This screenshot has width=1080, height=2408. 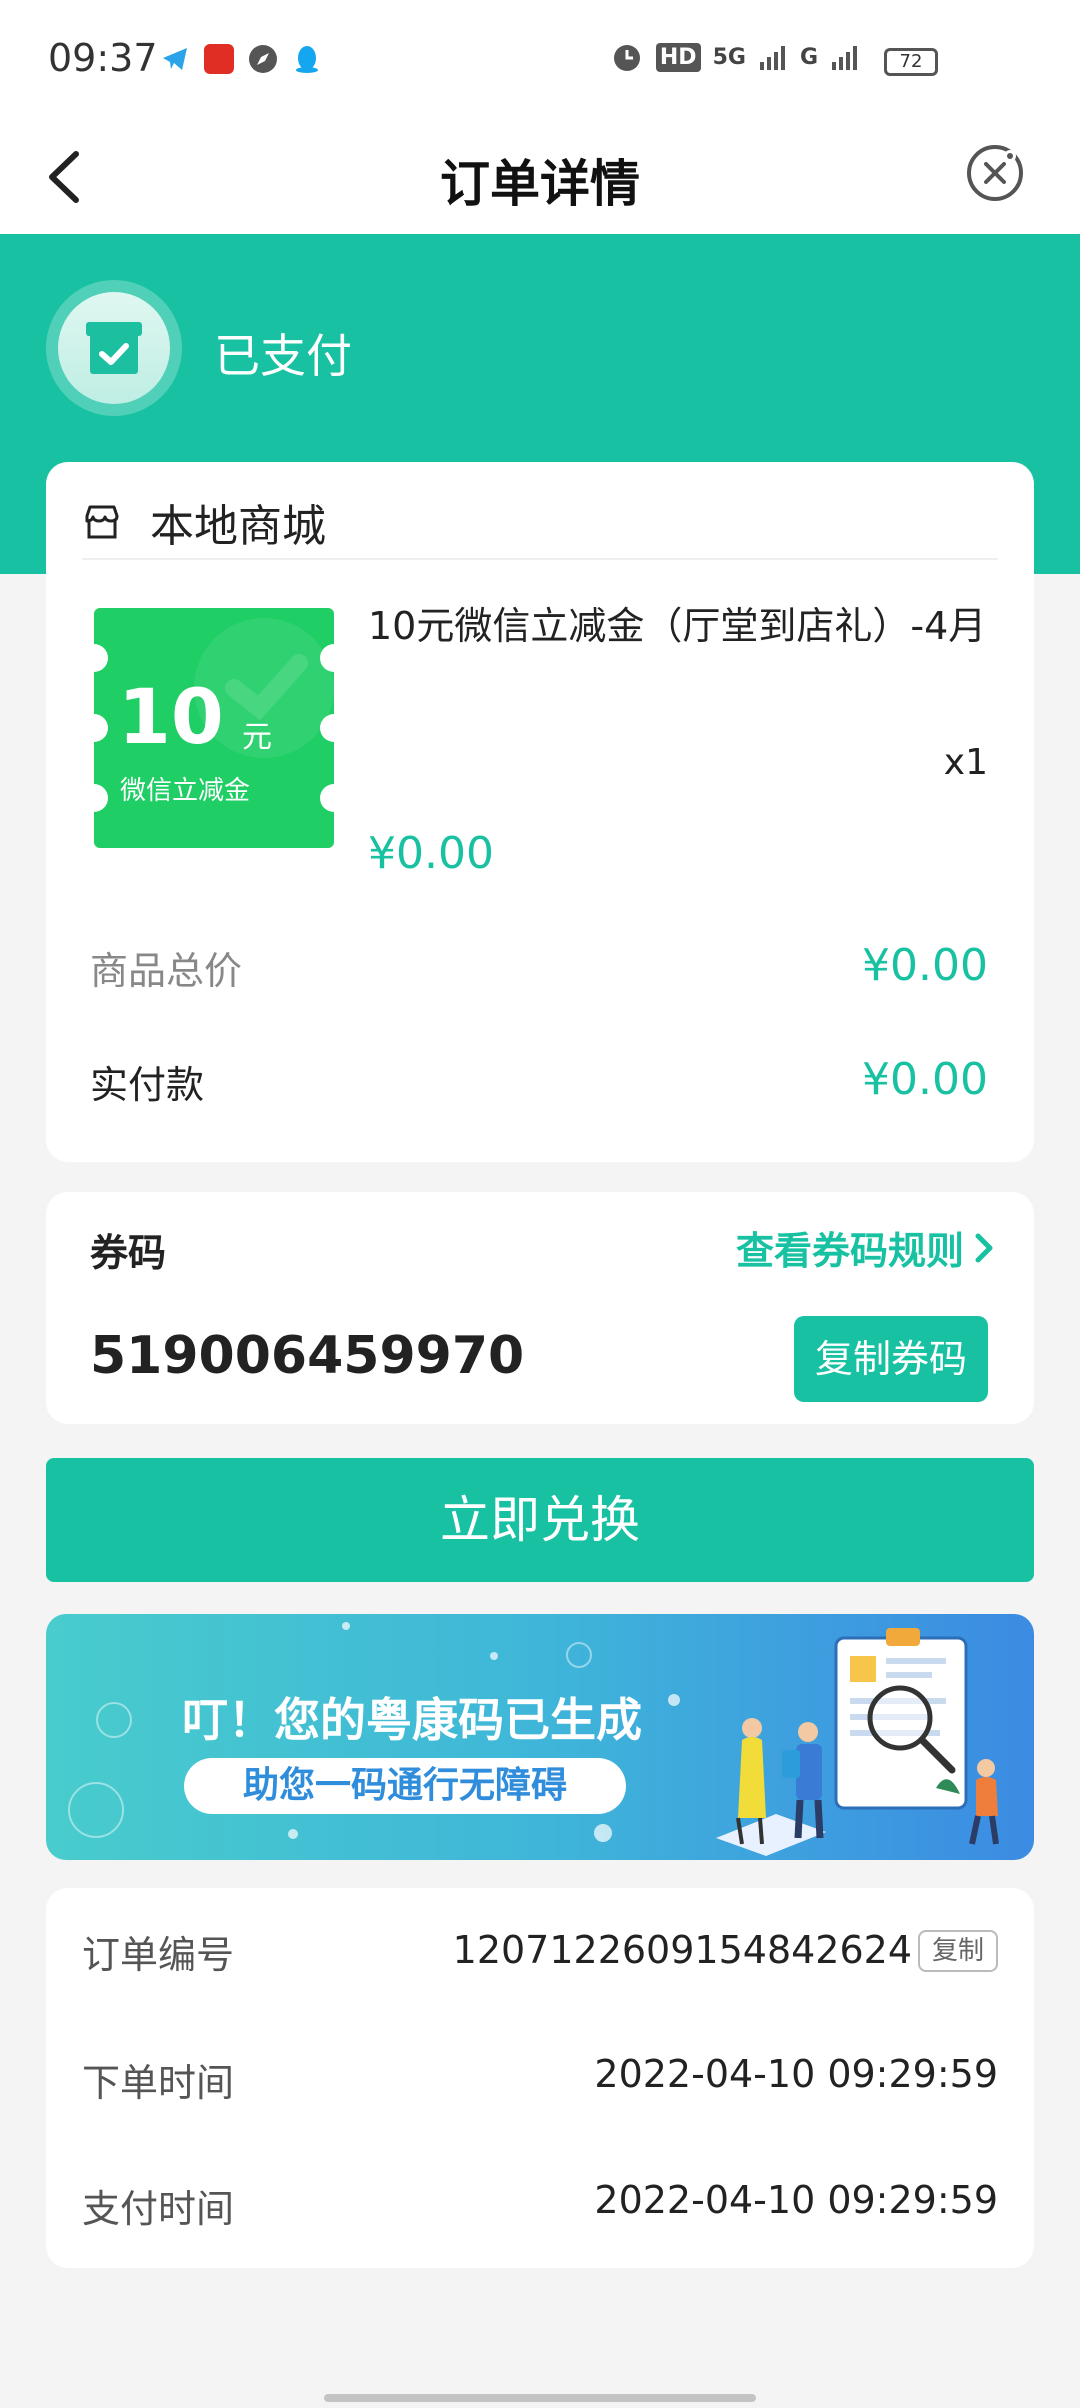 I want to click on nav-bar: 订单详情, so click(x=540, y=177).